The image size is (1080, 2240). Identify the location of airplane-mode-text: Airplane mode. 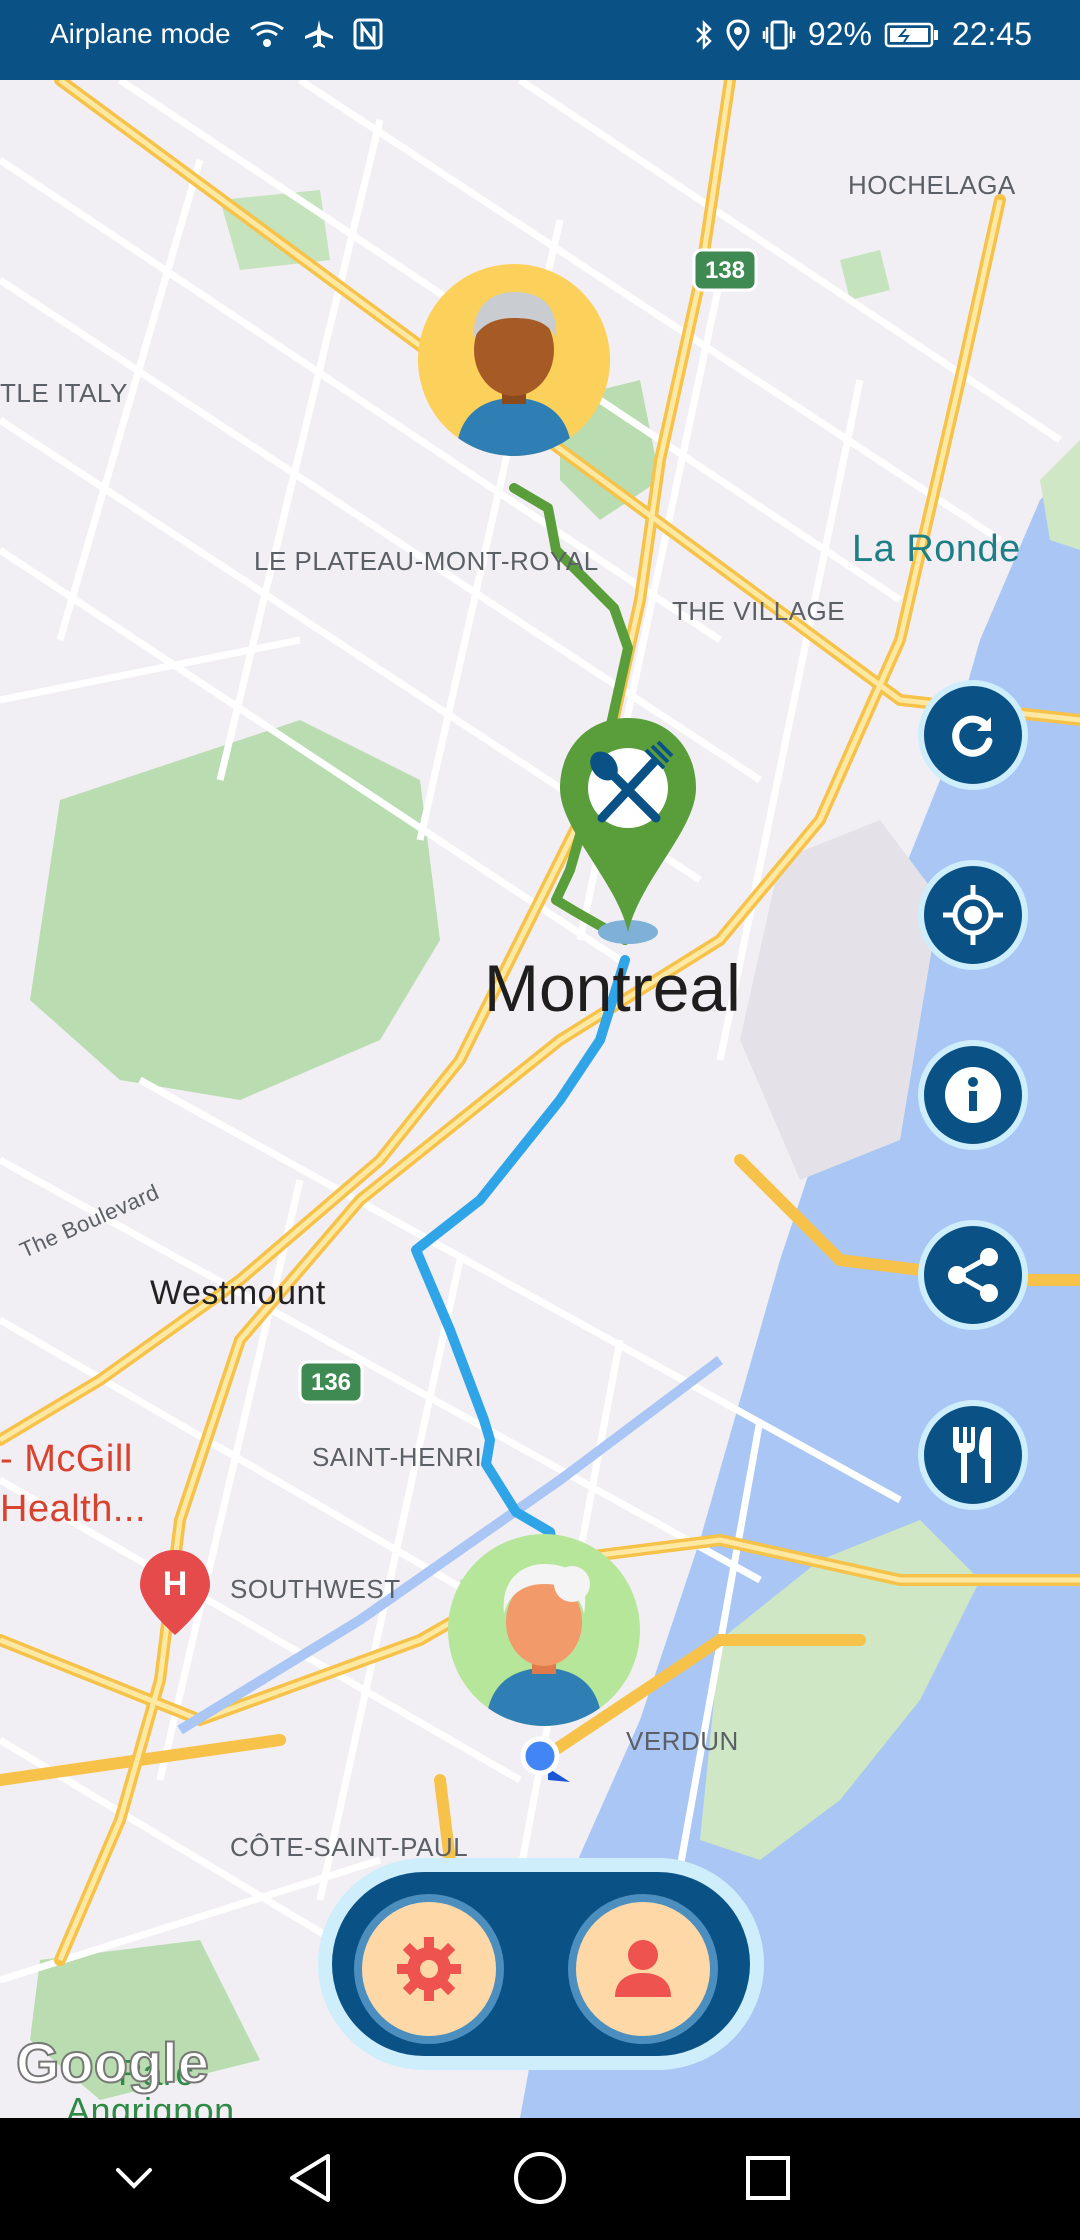
(140, 33).